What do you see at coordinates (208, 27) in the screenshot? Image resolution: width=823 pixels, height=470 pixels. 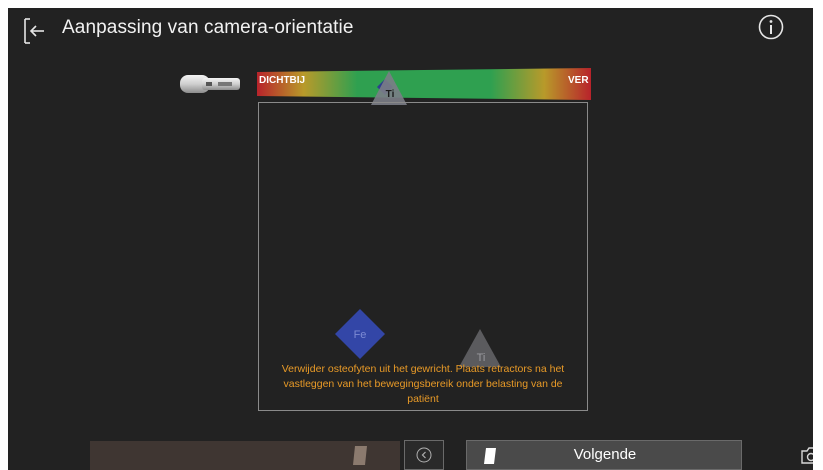 I see `page-title: Aanpassing van camera-orientatie` at bounding box center [208, 27].